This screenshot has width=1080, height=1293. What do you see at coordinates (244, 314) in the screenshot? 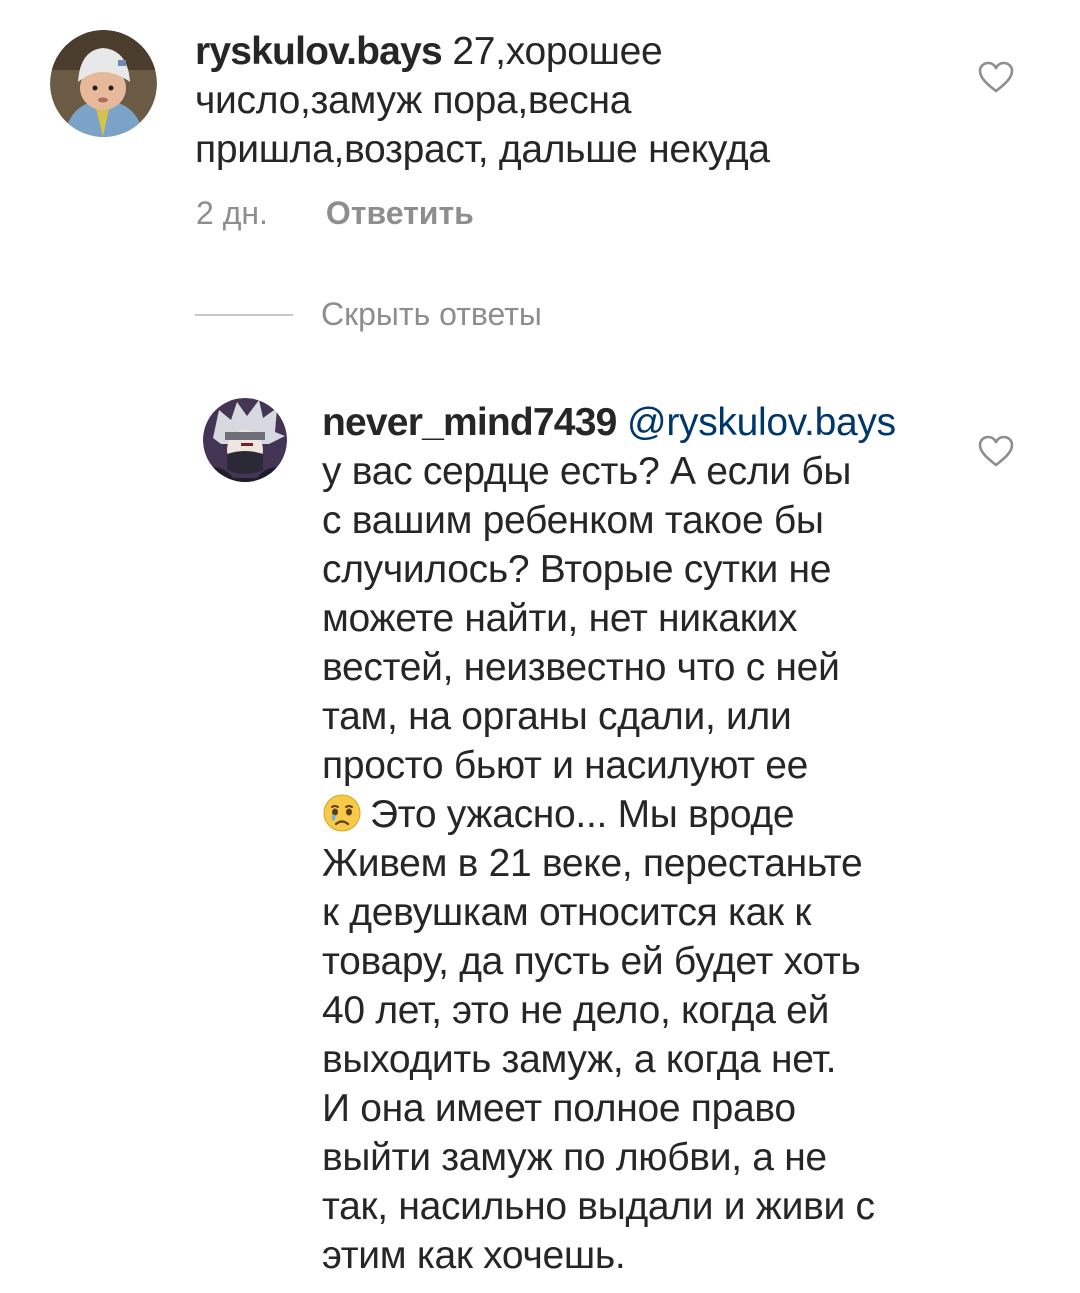
I see `replies-divider` at bounding box center [244, 314].